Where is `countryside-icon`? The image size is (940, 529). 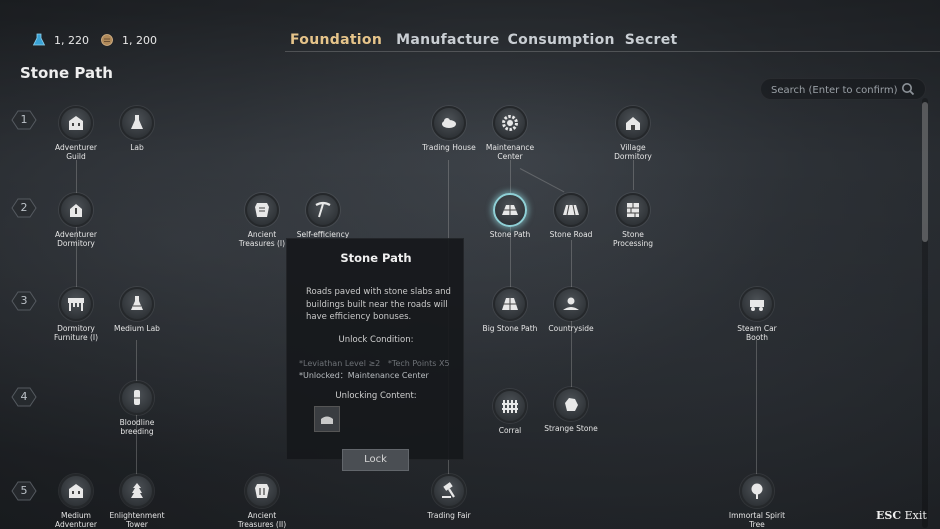
countryside-icon is located at coordinates (571, 303).